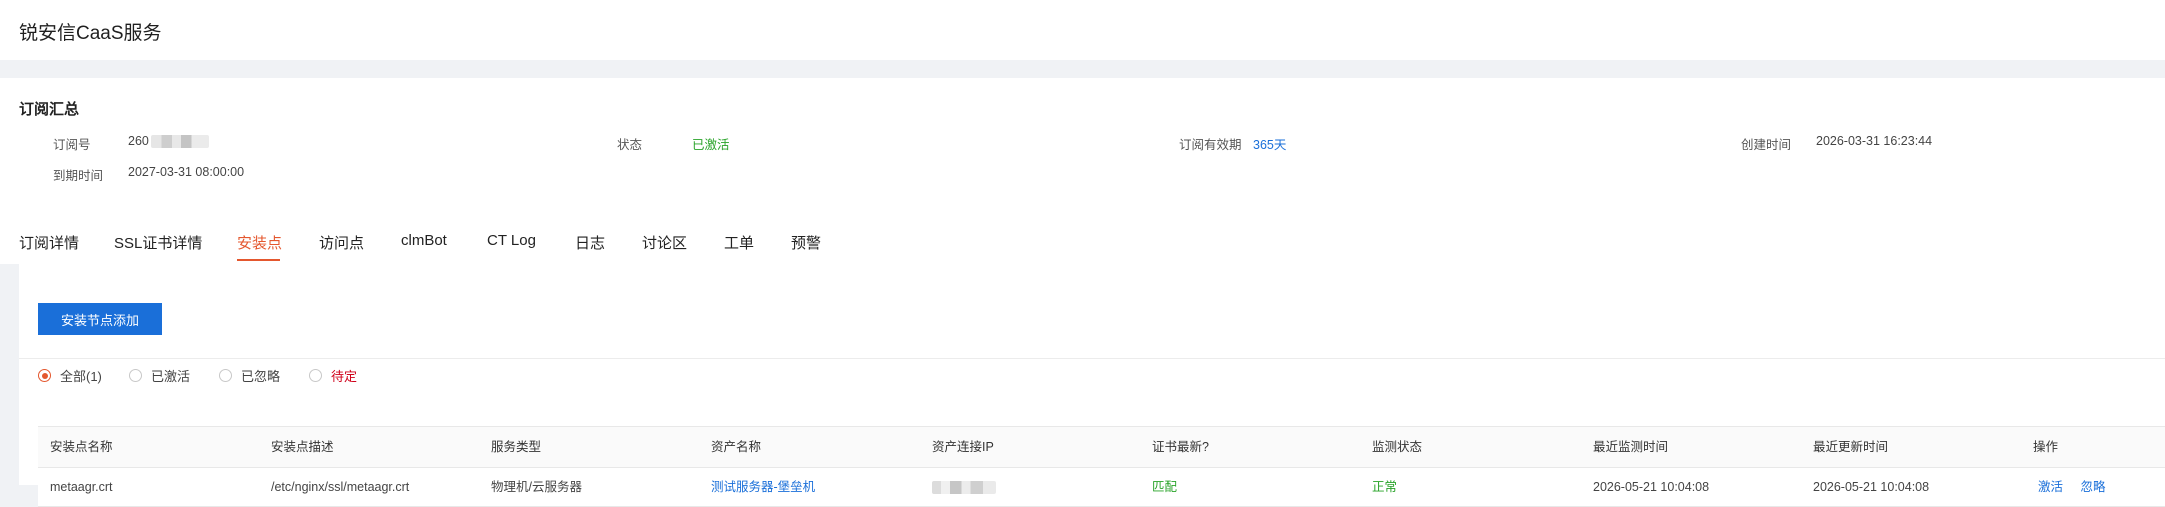 The image size is (2165, 507). Describe the element at coordinates (90, 33) in the screenshot. I see `page-title: 锐安信CaaS服务` at that location.